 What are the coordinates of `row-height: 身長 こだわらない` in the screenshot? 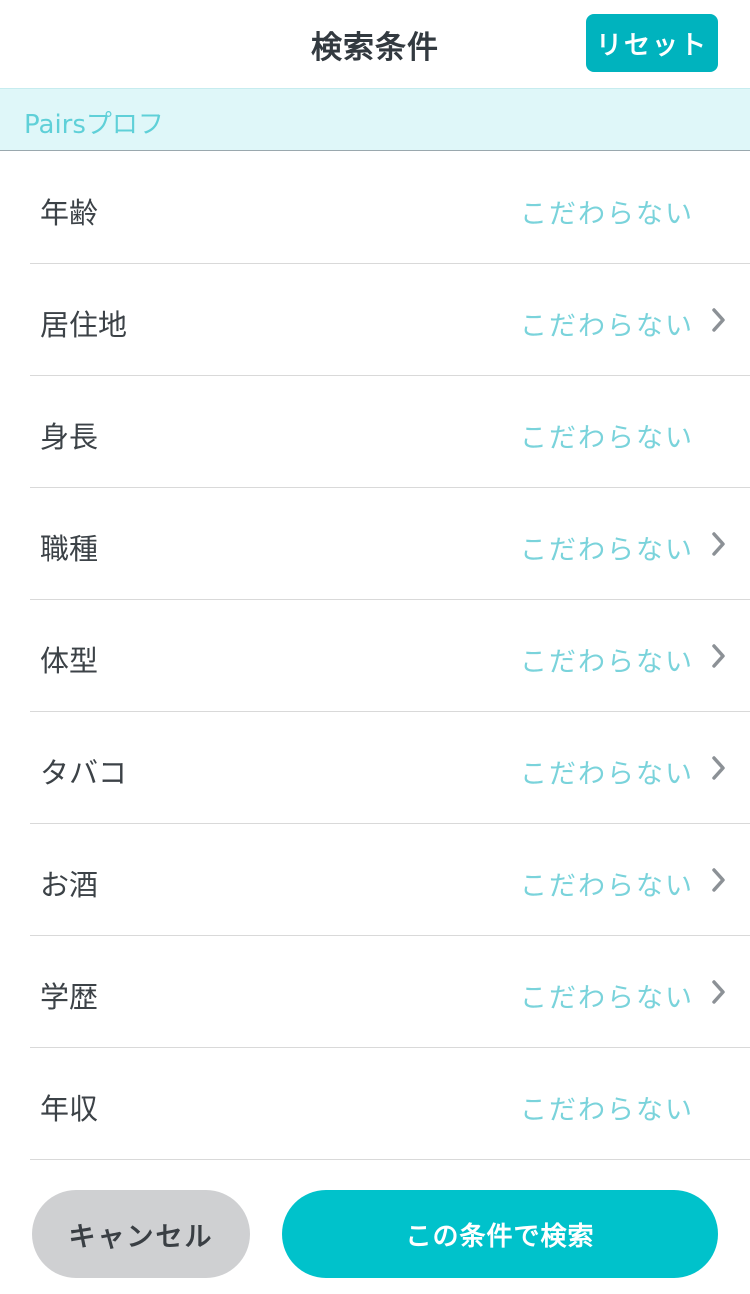 It's located at (390, 432).